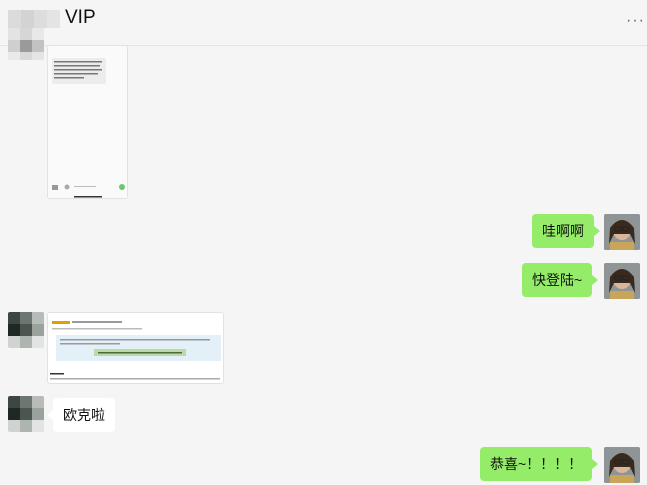 This screenshot has height=485, width=647. What do you see at coordinates (80, 17) in the screenshot?
I see `chat-title: VIP` at bounding box center [80, 17].